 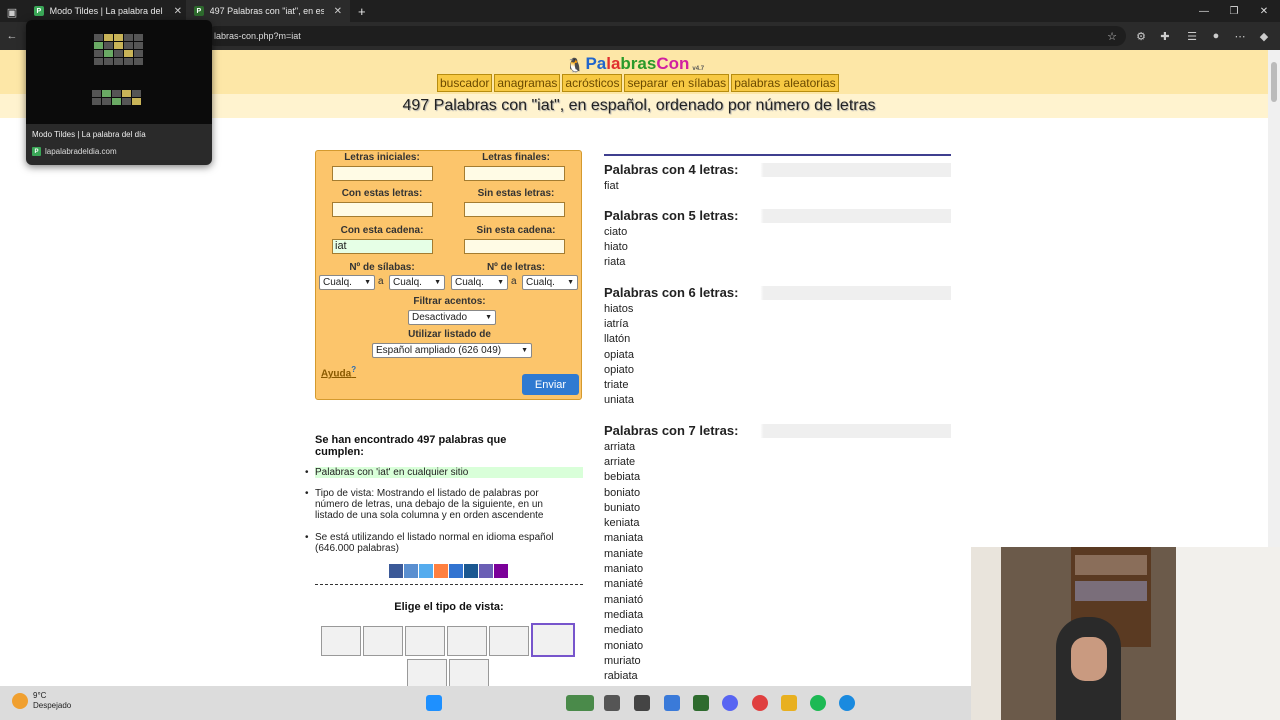 I want to click on nav-anagramas: anagramas, so click(x=527, y=83).